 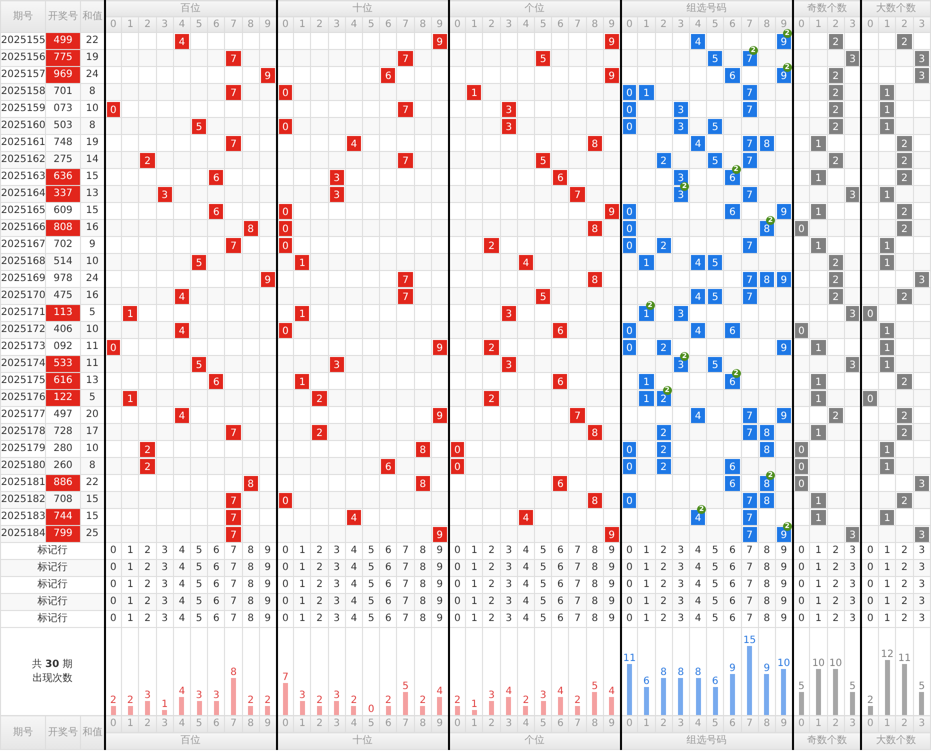 What do you see at coordinates (23, 733) in the screenshot?
I see `column-header: 期号` at bounding box center [23, 733].